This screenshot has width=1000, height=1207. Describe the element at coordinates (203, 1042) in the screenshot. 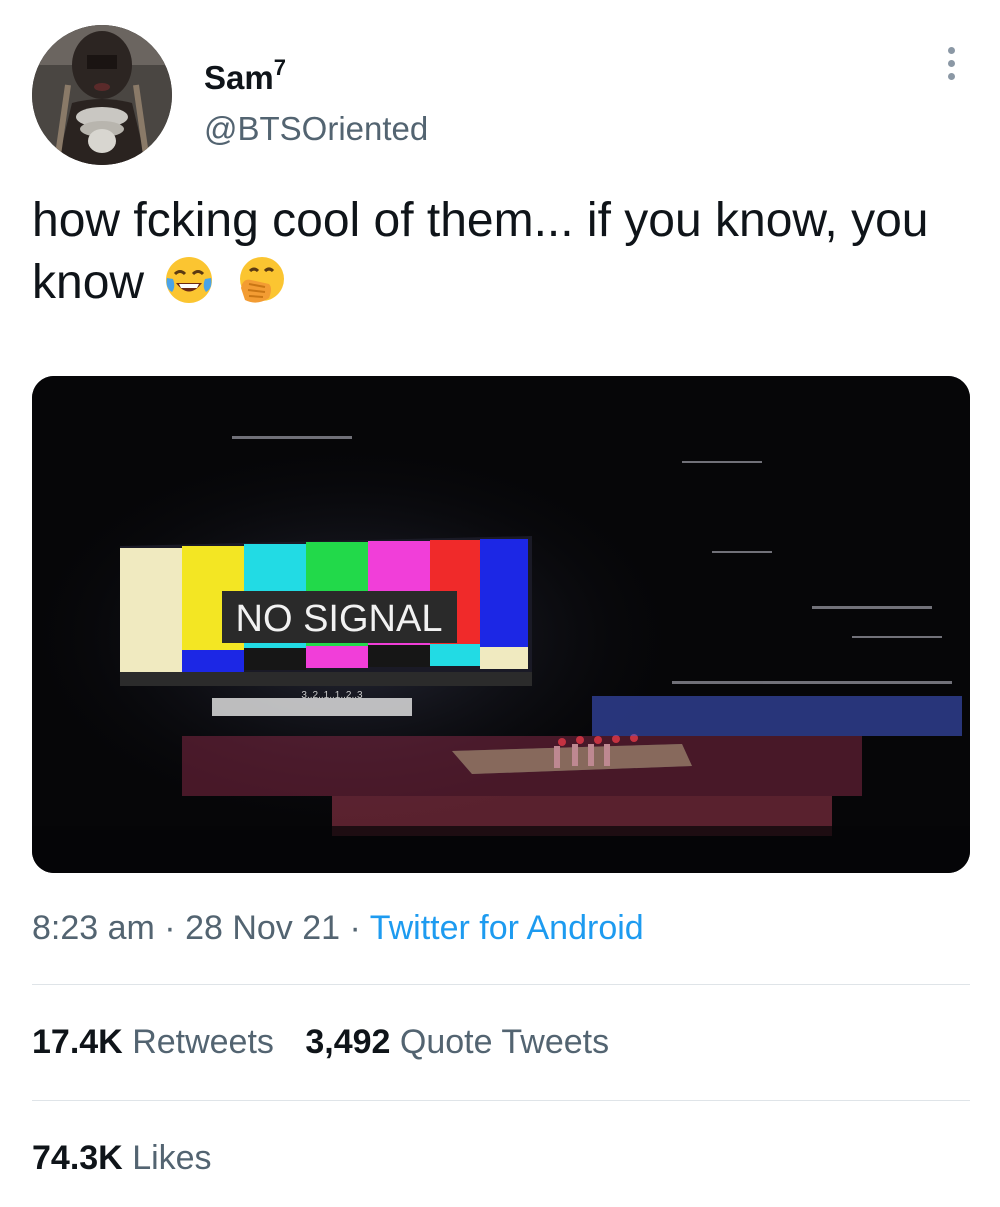

I see `retweets-label: Retweets` at that location.